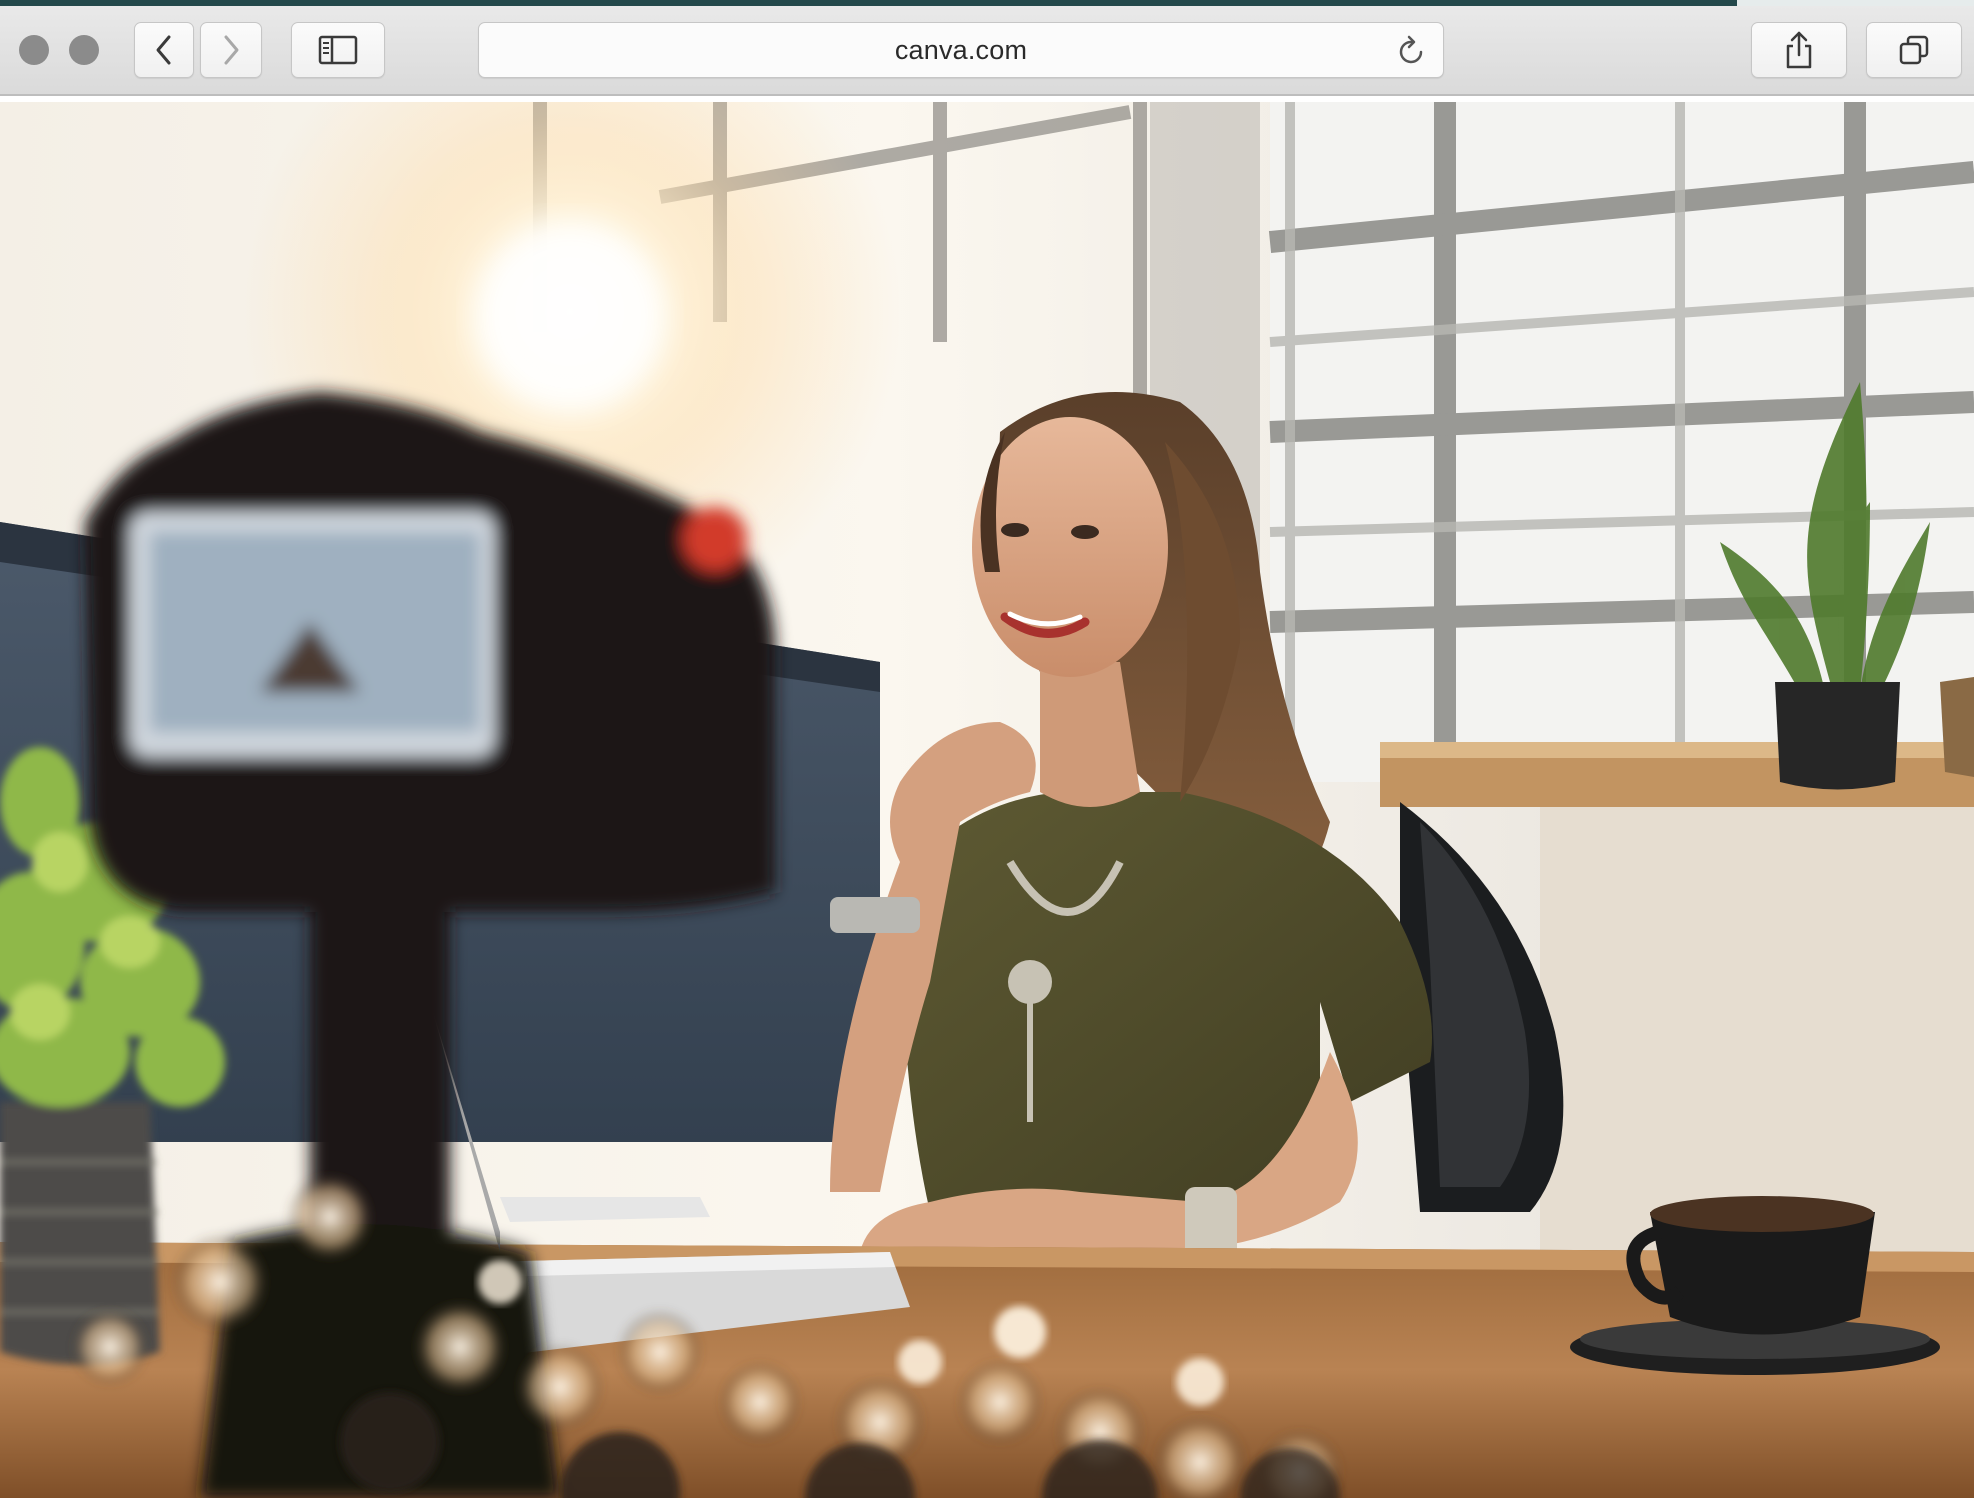  I want to click on share-button, so click(1799, 50).